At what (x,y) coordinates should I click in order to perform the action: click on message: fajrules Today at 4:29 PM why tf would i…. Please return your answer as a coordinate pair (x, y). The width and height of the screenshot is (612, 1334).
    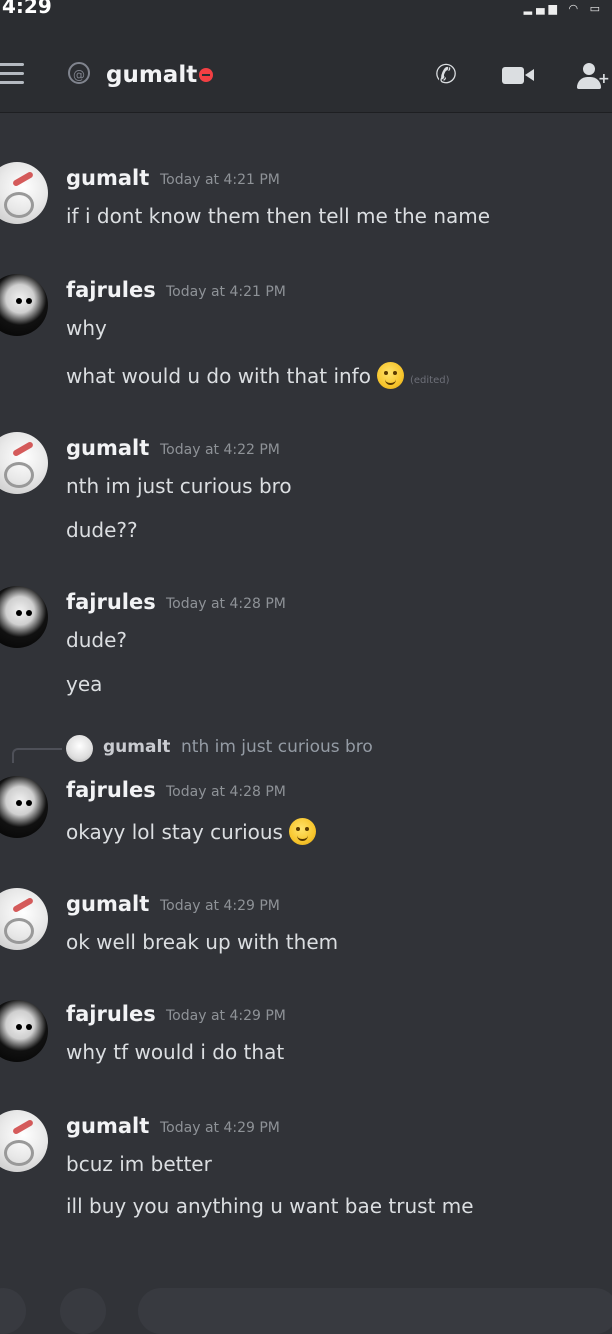
    Looking at the image, I should click on (306, 1036).